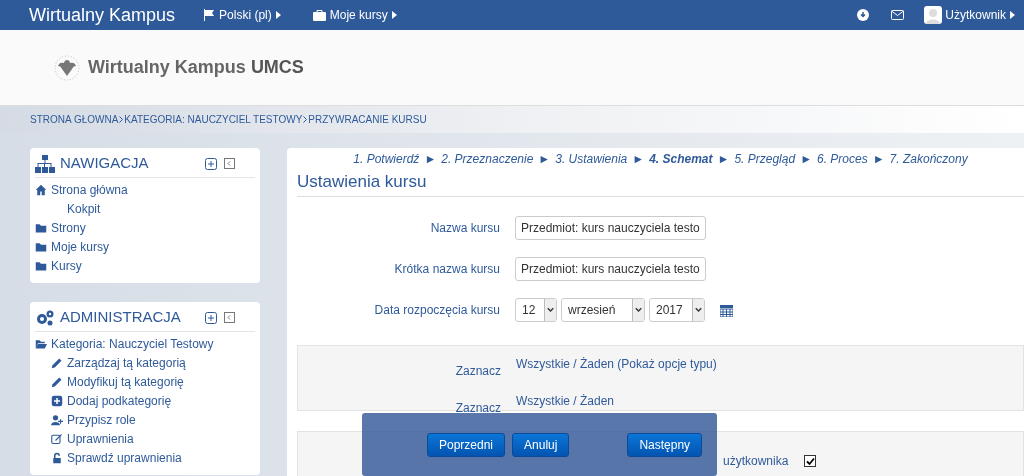  Describe the element at coordinates (104, 163) in the screenshot. I see `block-title: NAWIGACJA` at that location.